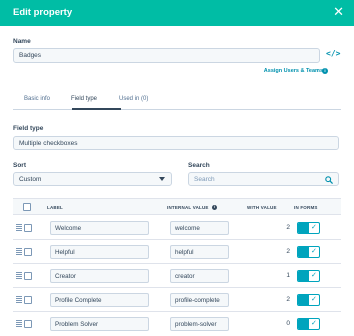 Image resolution: width=354 pixels, height=336 pixels. Describe the element at coordinates (99, 300) in the screenshot. I see `option-label-input: Profile Complete` at that location.